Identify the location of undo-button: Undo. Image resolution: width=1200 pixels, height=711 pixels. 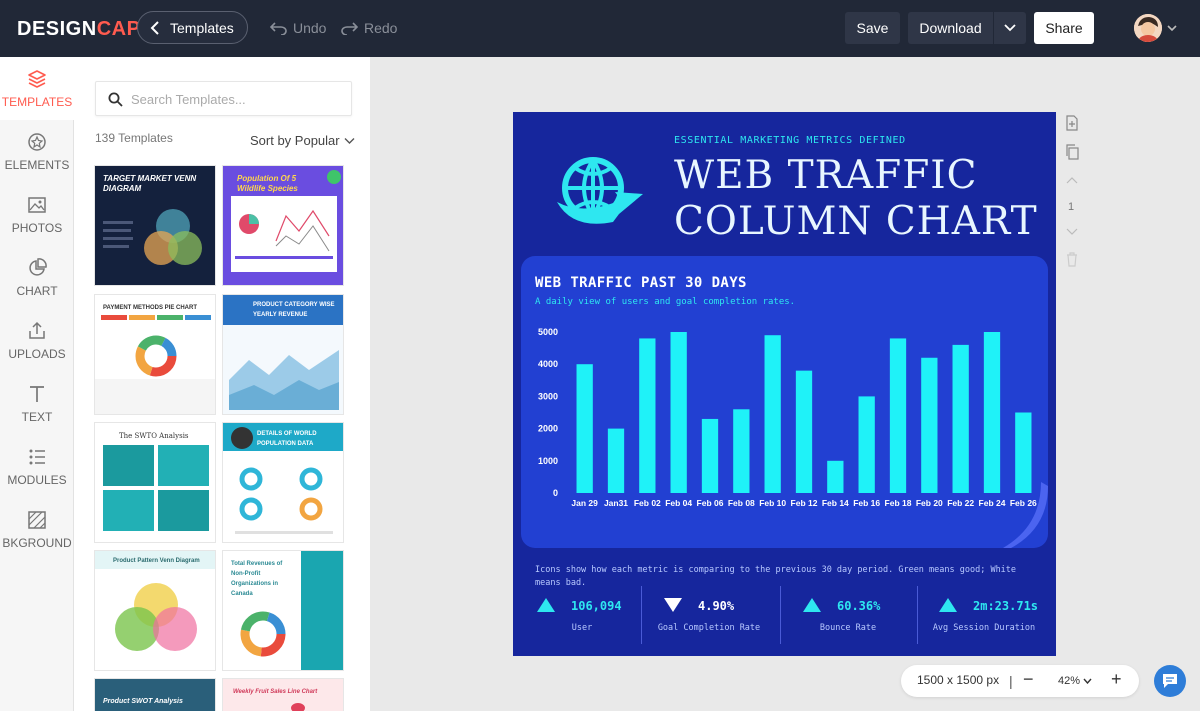
(298, 28).